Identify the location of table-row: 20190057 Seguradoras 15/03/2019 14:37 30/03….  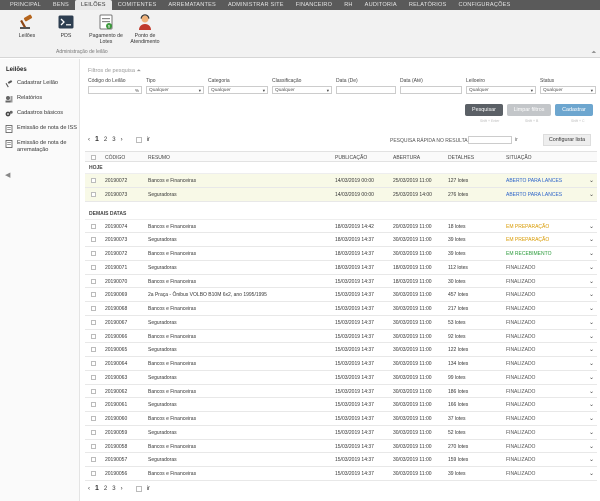
(341, 460).